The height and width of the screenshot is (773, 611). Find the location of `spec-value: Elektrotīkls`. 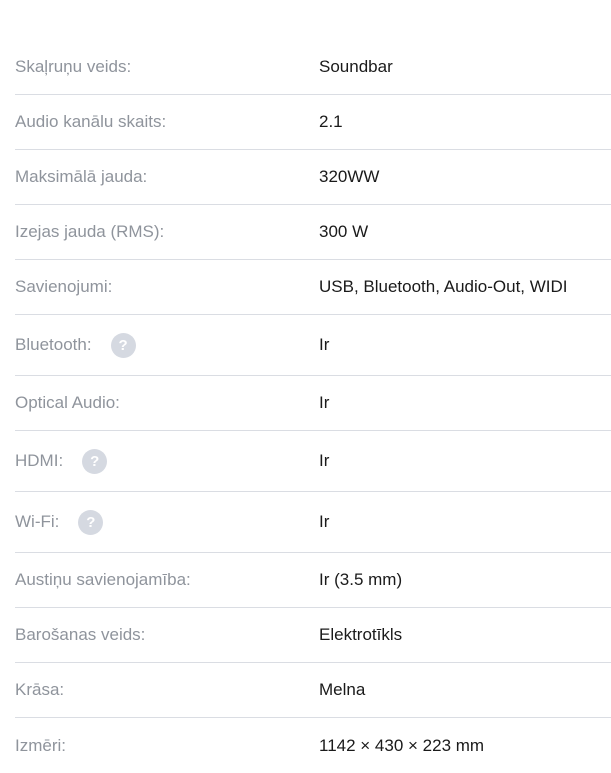

spec-value: Elektrotīkls is located at coordinates (361, 634).